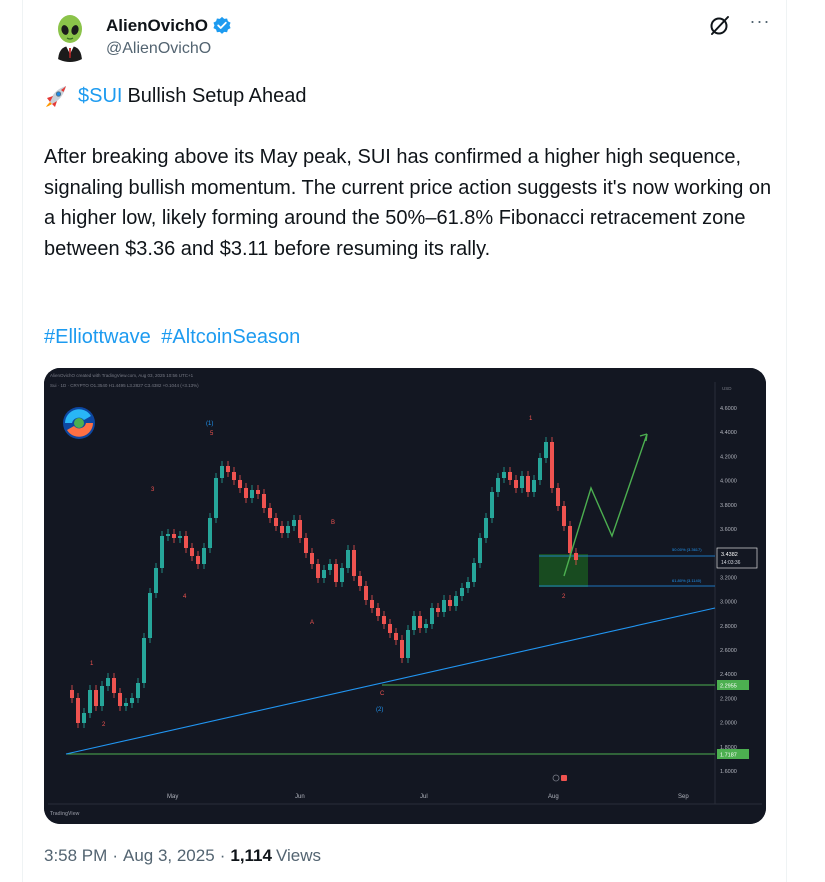  I want to click on price-tick-label: 4.2000, so click(728, 457).